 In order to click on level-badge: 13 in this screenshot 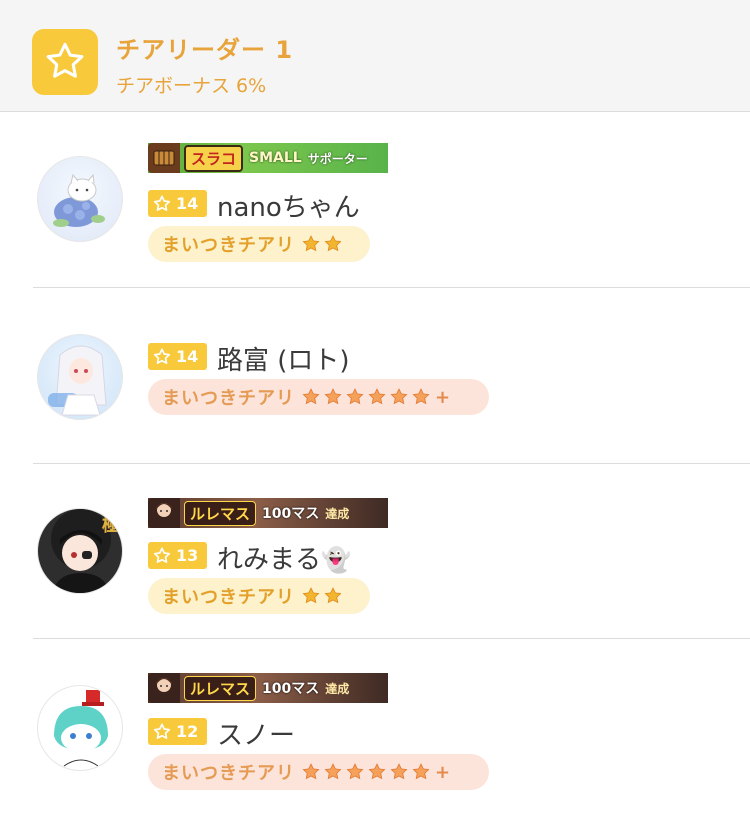, I will do `click(177, 555)`.